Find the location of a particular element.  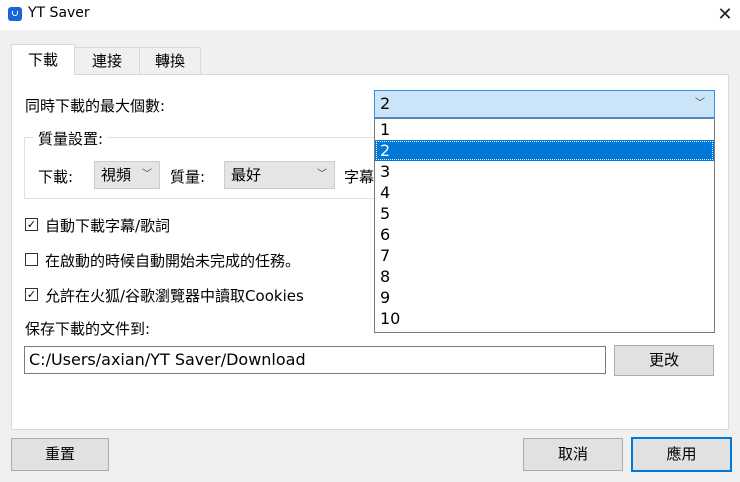

max-downloads-select: 2 ﹀ is located at coordinates (544, 104).